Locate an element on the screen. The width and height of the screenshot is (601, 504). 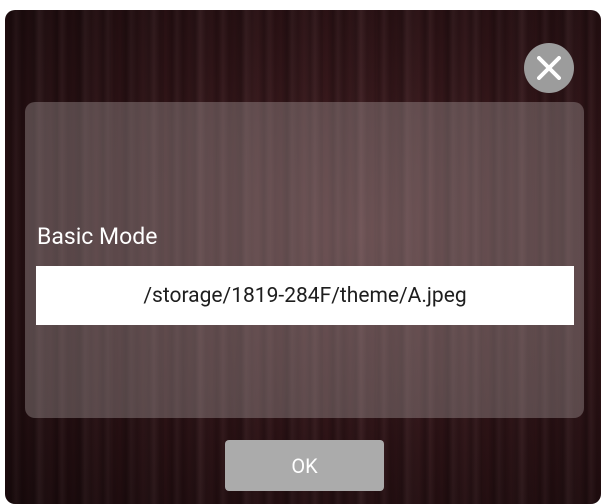
file-path-field: /storage/1819-284F/theme/A.jpeg is located at coordinates (305, 295).